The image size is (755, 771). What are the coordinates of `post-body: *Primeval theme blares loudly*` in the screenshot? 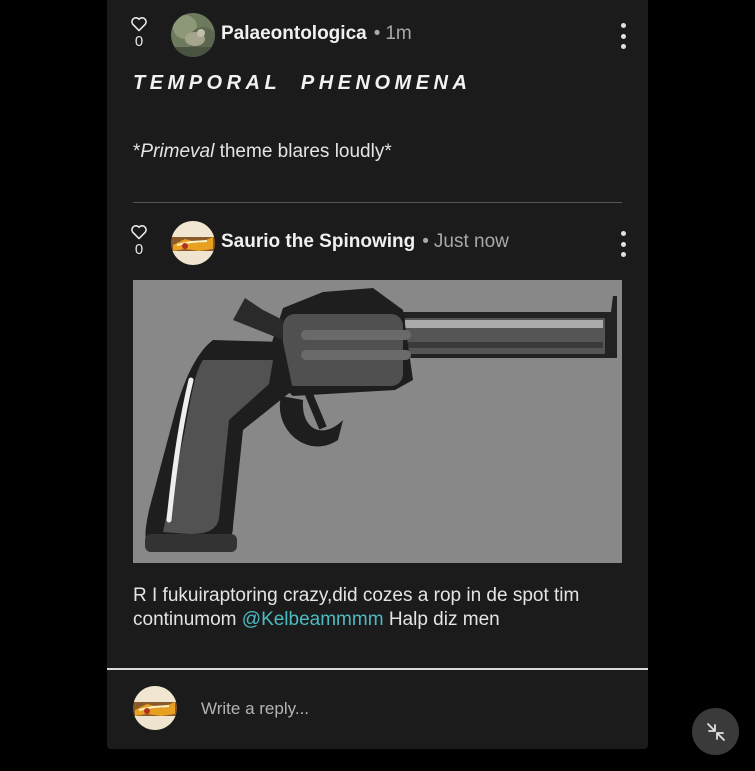 It's located at (262, 151).